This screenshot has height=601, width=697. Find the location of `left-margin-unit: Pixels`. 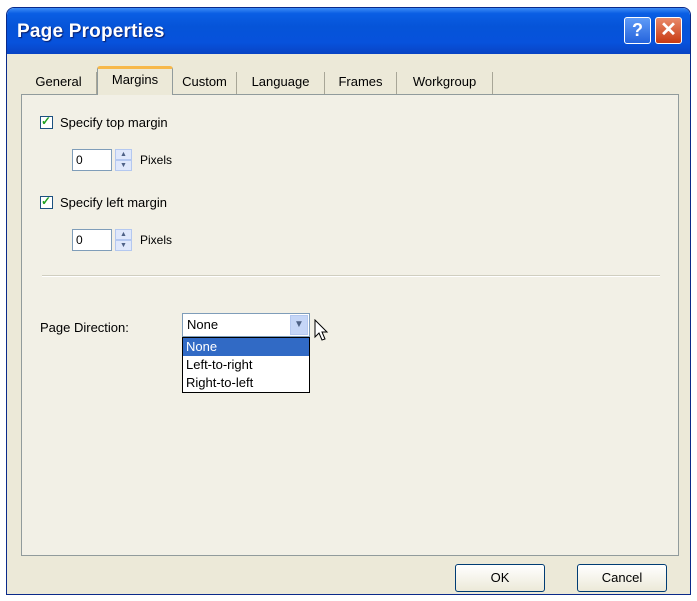

left-margin-unit: Pixels is located at coordinates (156, 240).